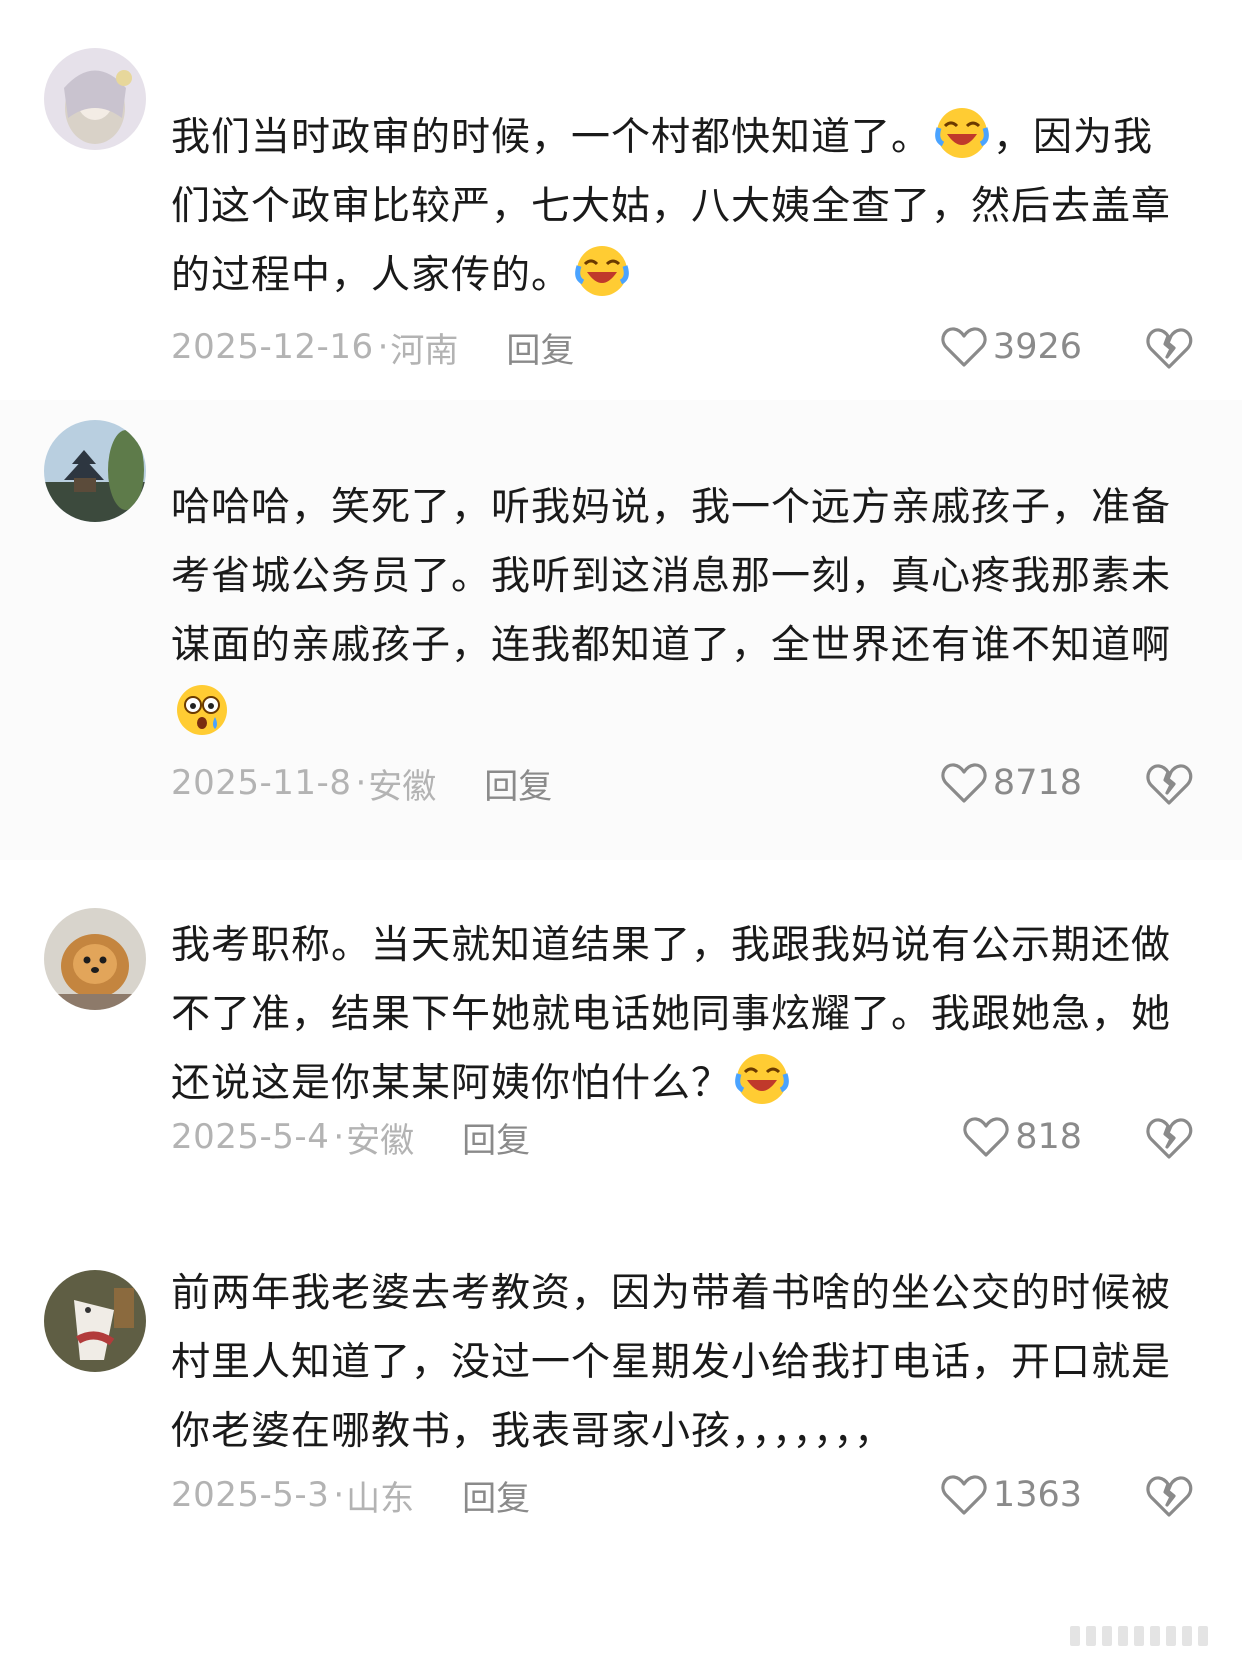  I want to click on comment-meta: 2025-5-4 · 安徽 回复, so click(350, 1137).